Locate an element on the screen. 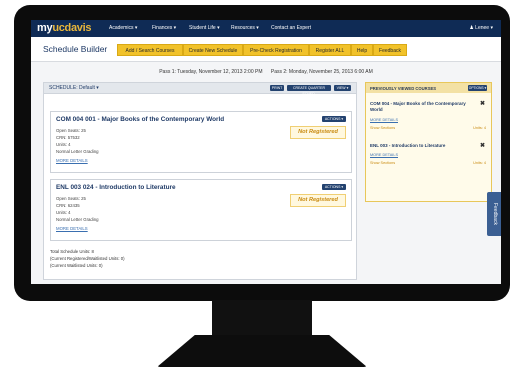 This screenshot has height=374, width=524. nav-student-life: Student Life ▾ is located at coordinates (204, 28).